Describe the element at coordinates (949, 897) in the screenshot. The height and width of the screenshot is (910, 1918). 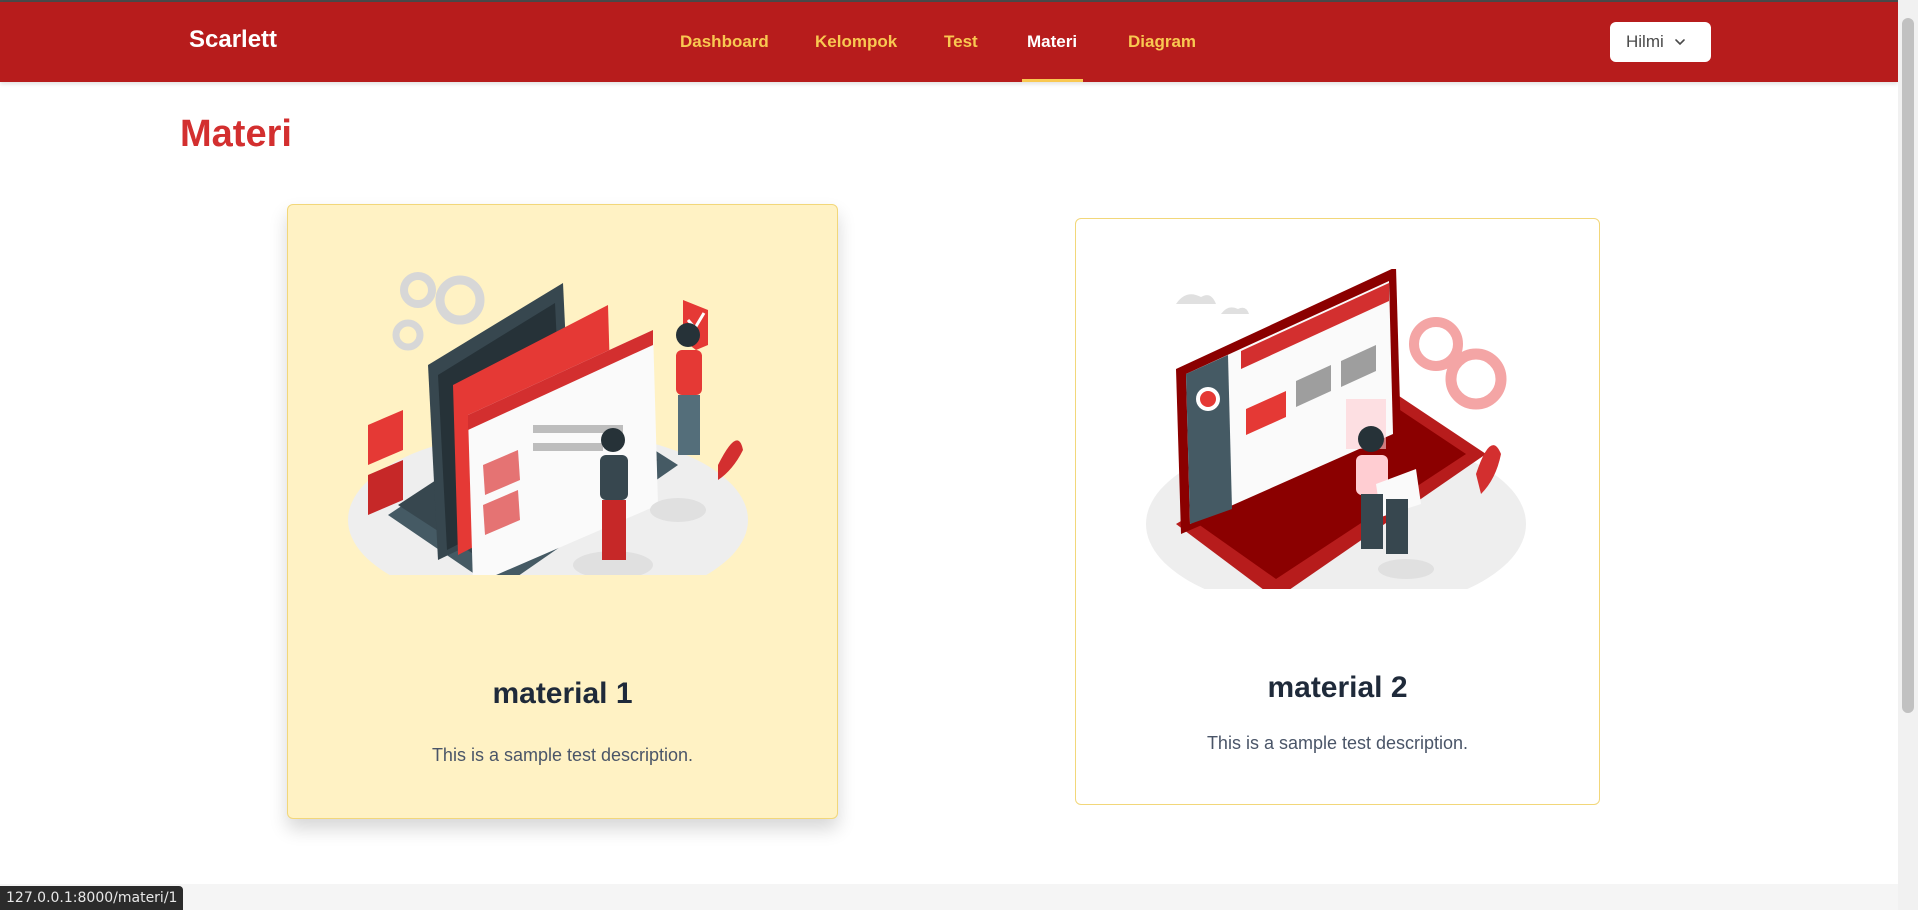
I see `page-bottom-strip` at that location.